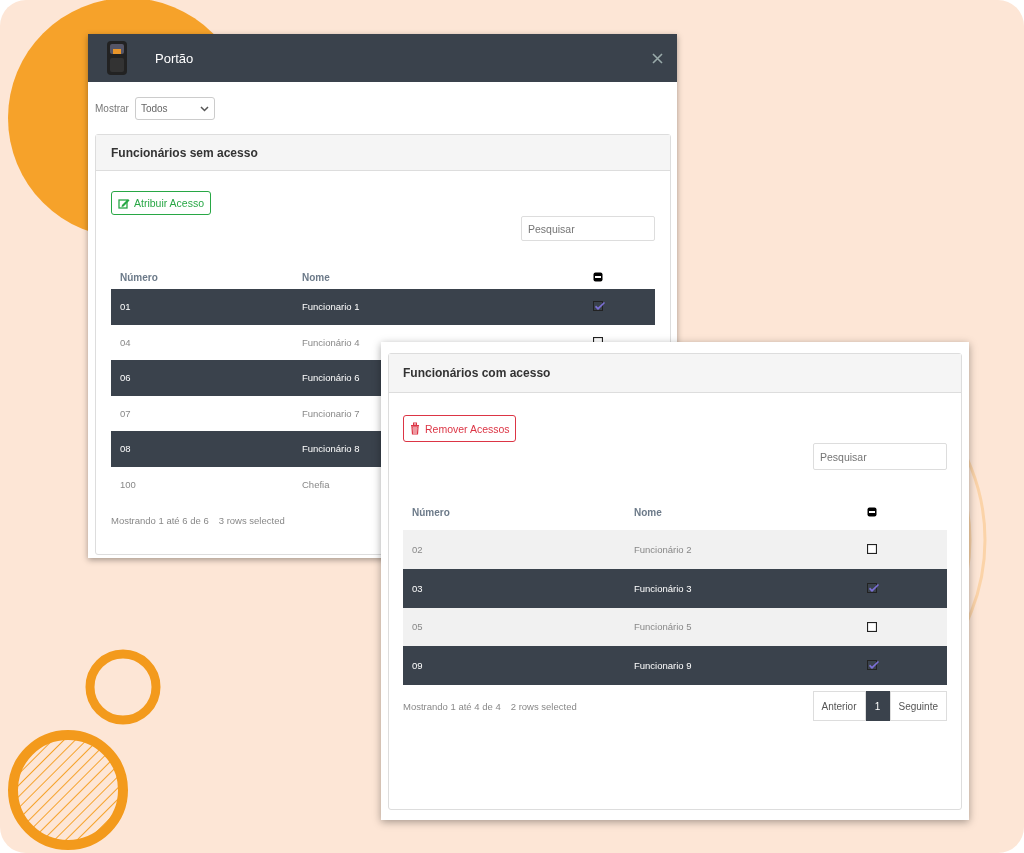  I want to click on selection-info: 2 rows selected, so click(543, 706).